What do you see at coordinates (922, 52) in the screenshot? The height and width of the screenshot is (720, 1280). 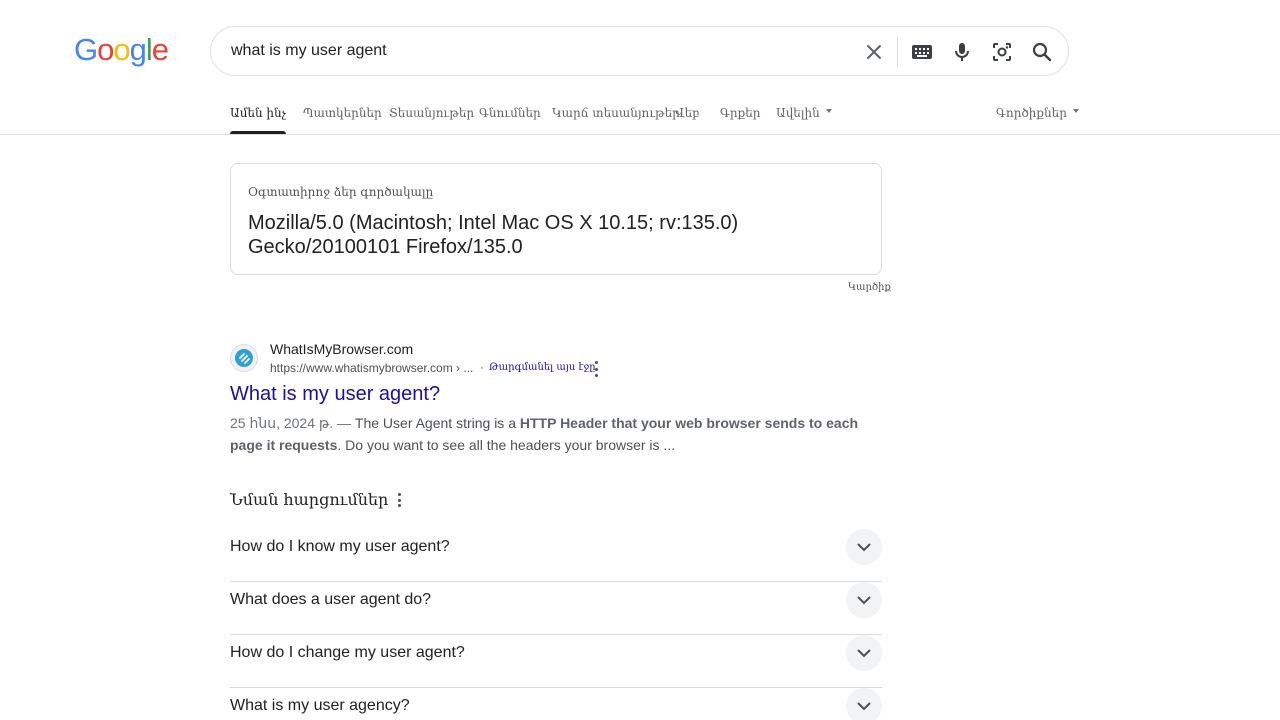 I see `keyboard-icon` at bounding box center [922, 52].